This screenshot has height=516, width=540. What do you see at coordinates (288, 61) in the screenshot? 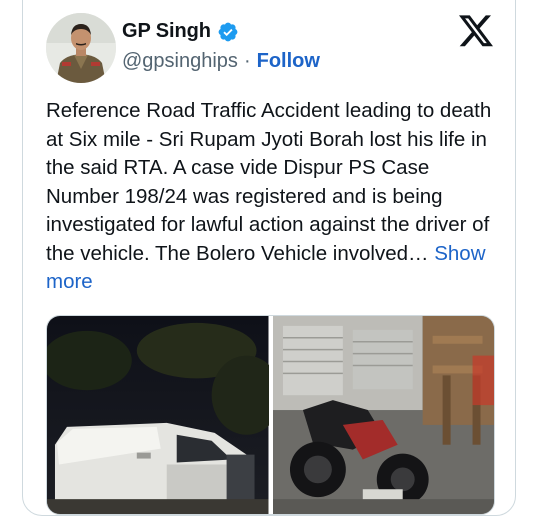
I see `follow-button: Follow` at bounding box center [288, 61].